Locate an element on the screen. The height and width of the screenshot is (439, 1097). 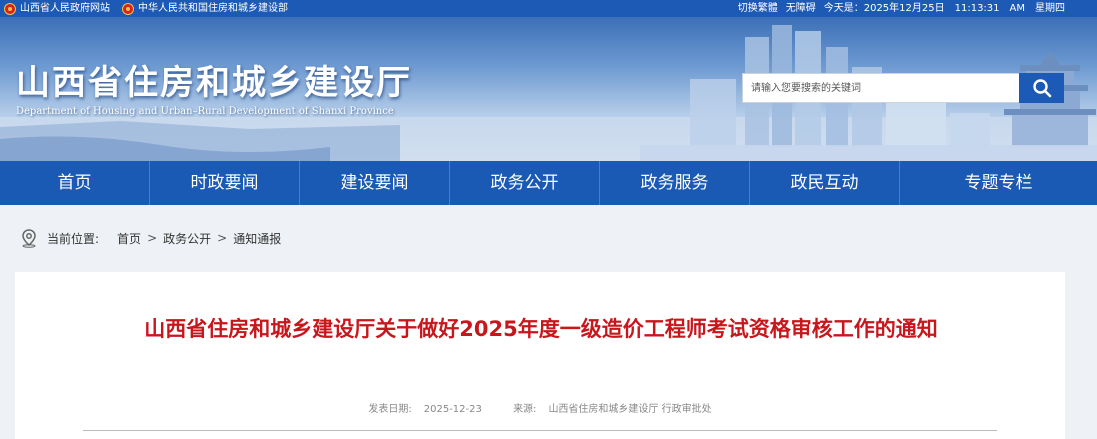
current-date: 今天是：2025年12月25日 11:13:31 AM 星期四 is located at coordinates (944, 8).